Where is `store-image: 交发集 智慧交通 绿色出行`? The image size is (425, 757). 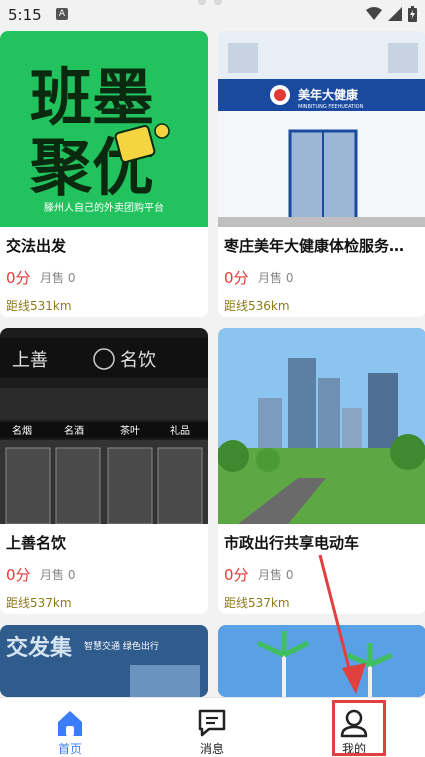
store-image: 交发集 智慧交通 绿色出行 is located at coordinates (104, 661).